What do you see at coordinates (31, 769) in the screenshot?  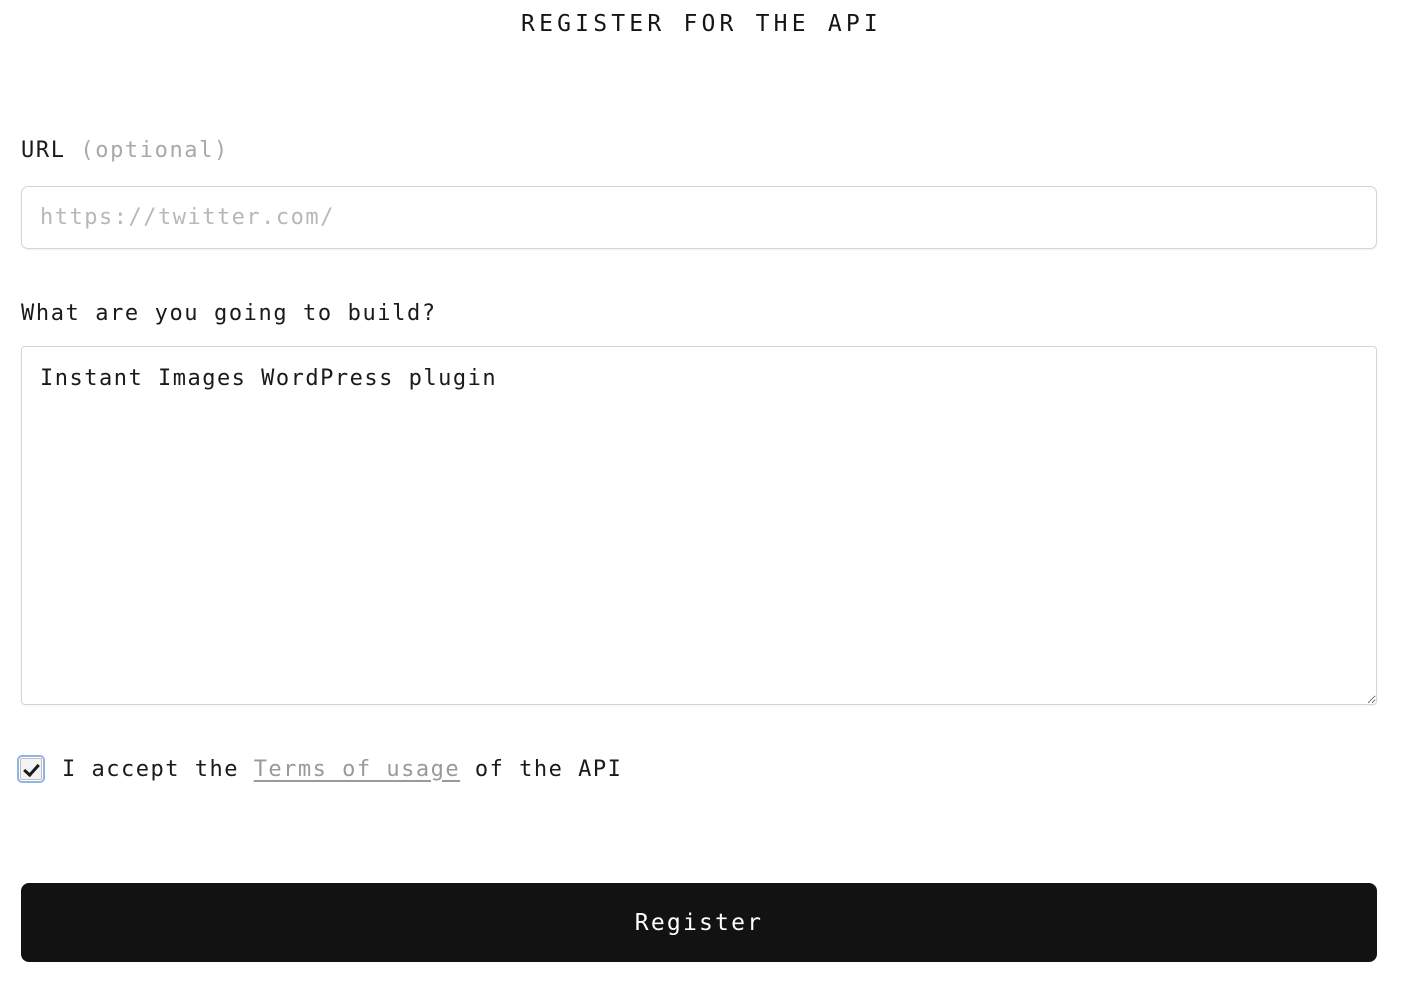 I see `accept-terms-checkbox` at bounding box center [31, 769].